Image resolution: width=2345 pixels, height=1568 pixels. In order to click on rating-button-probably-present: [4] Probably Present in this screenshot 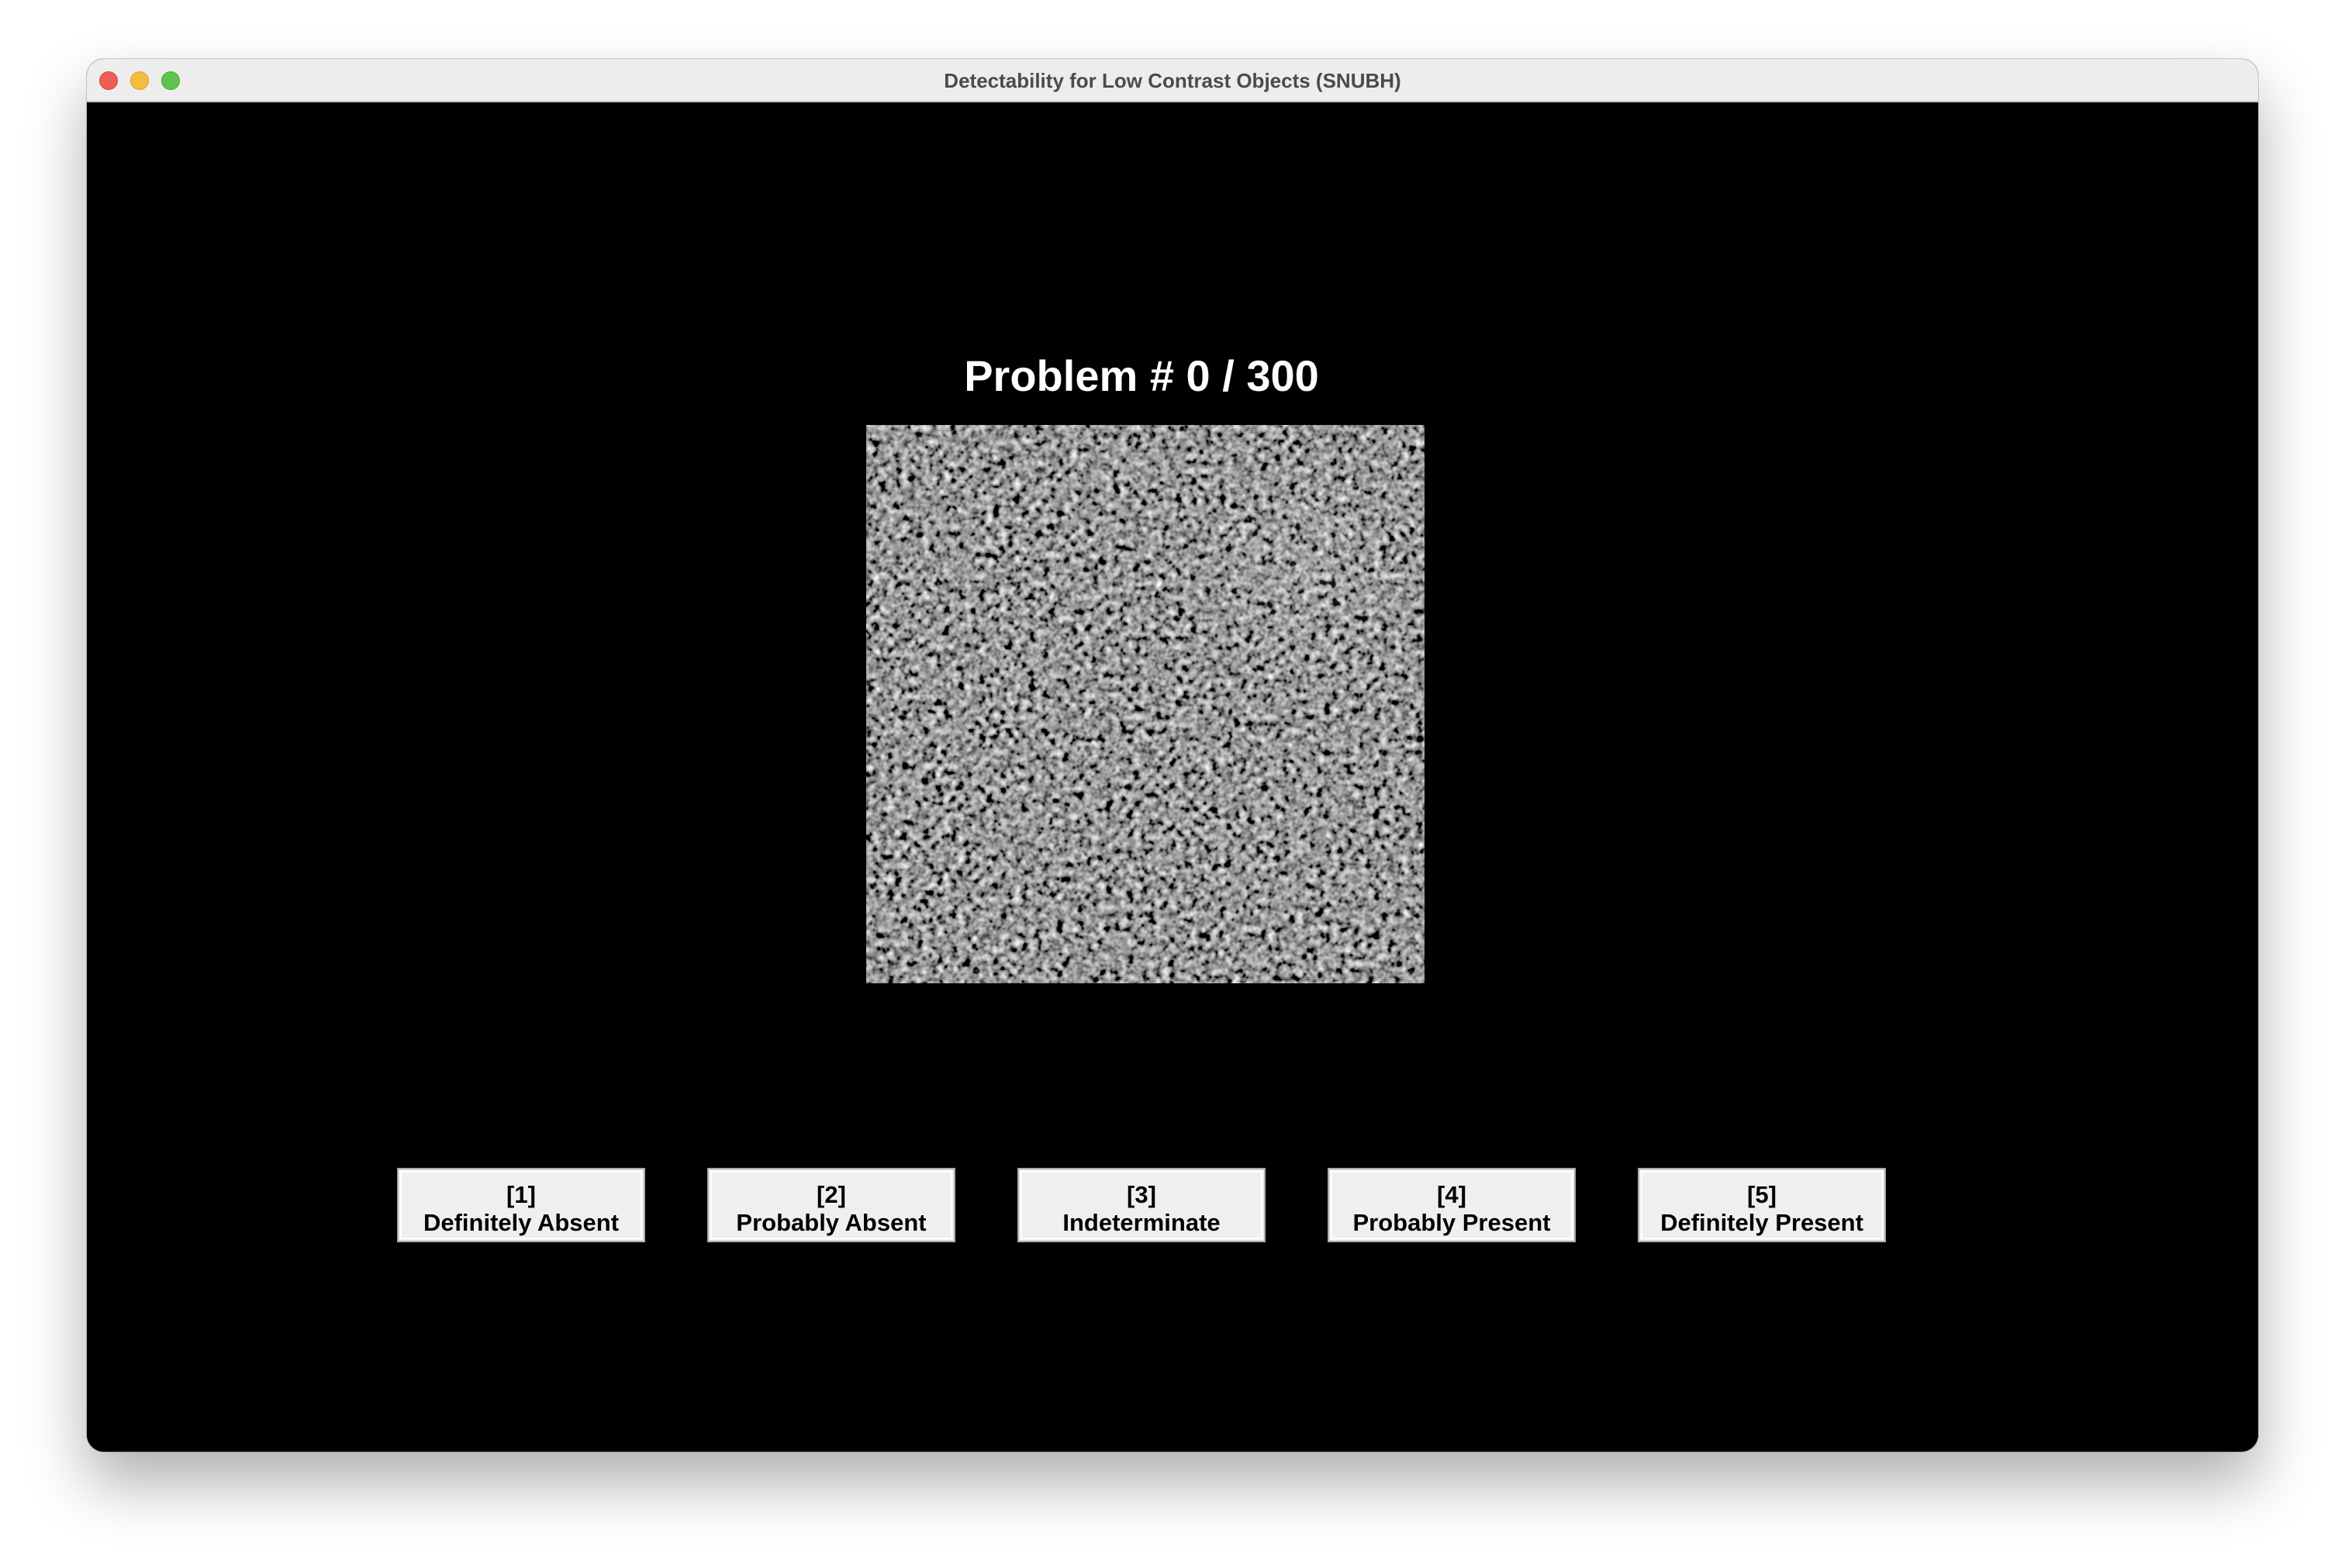, I will do `click(1452, 1205)`.